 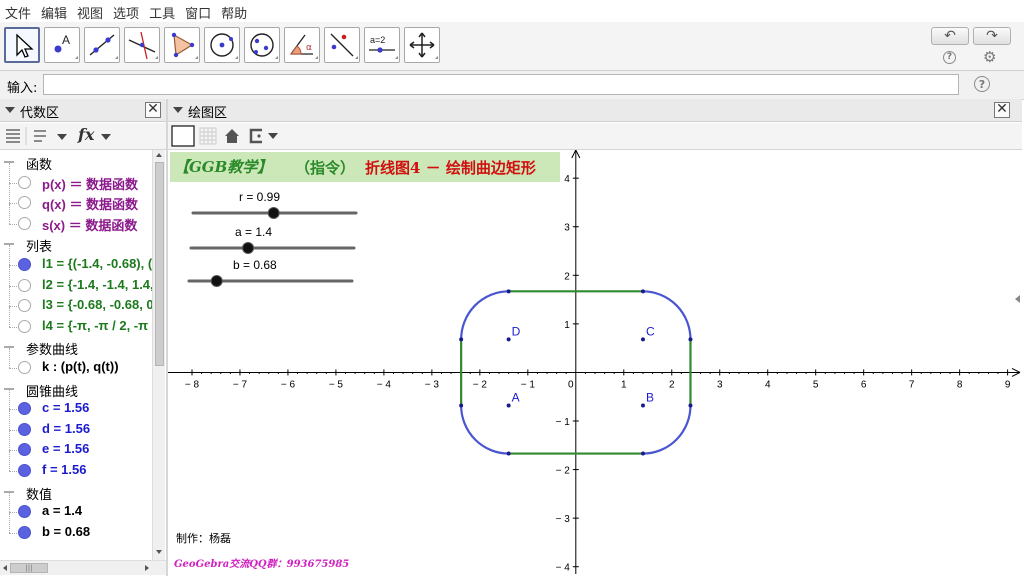 I want to click on fx-label: fx, so click(x=86, y=134).